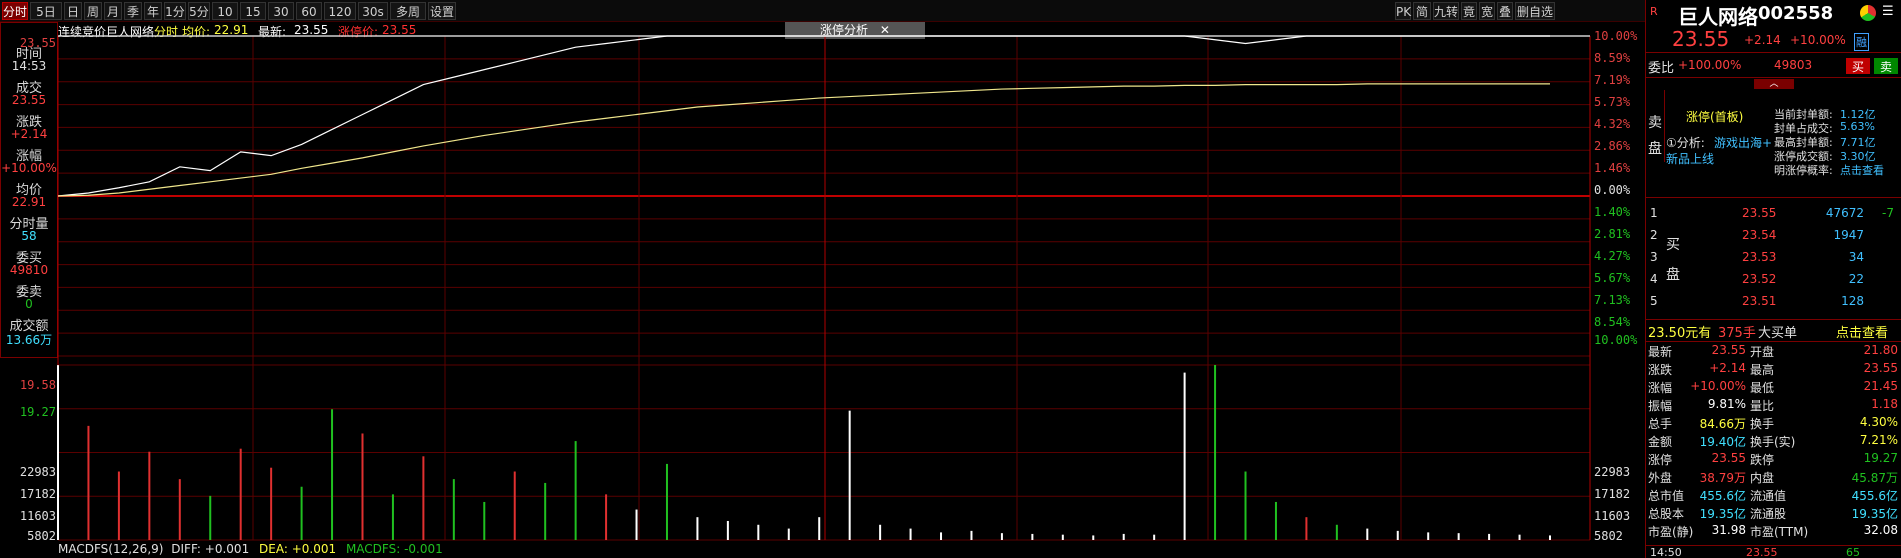 This screenshot has height=558, width=1901. Describe the element at coordinates (1446, 11) in the screenshot. I see `toolbar-right-button-2: 九转` at that location.